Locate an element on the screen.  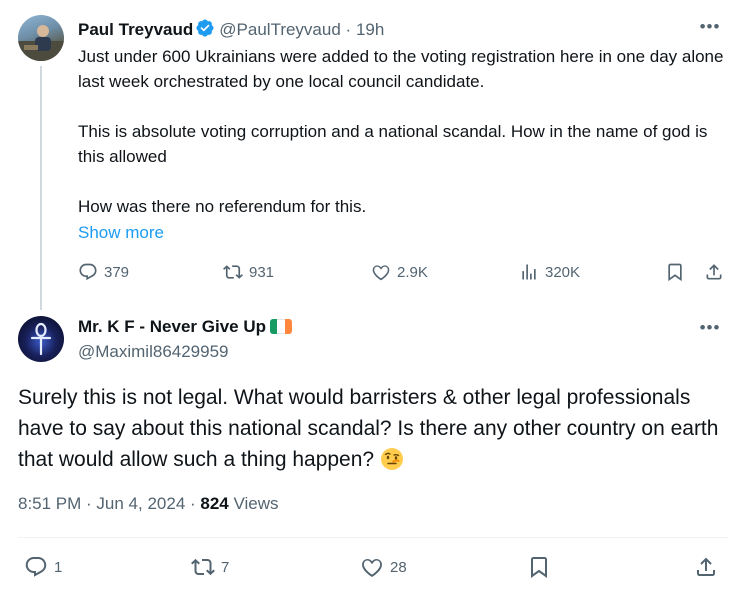
repost-button: 7 is located at coordinates (210, 567).